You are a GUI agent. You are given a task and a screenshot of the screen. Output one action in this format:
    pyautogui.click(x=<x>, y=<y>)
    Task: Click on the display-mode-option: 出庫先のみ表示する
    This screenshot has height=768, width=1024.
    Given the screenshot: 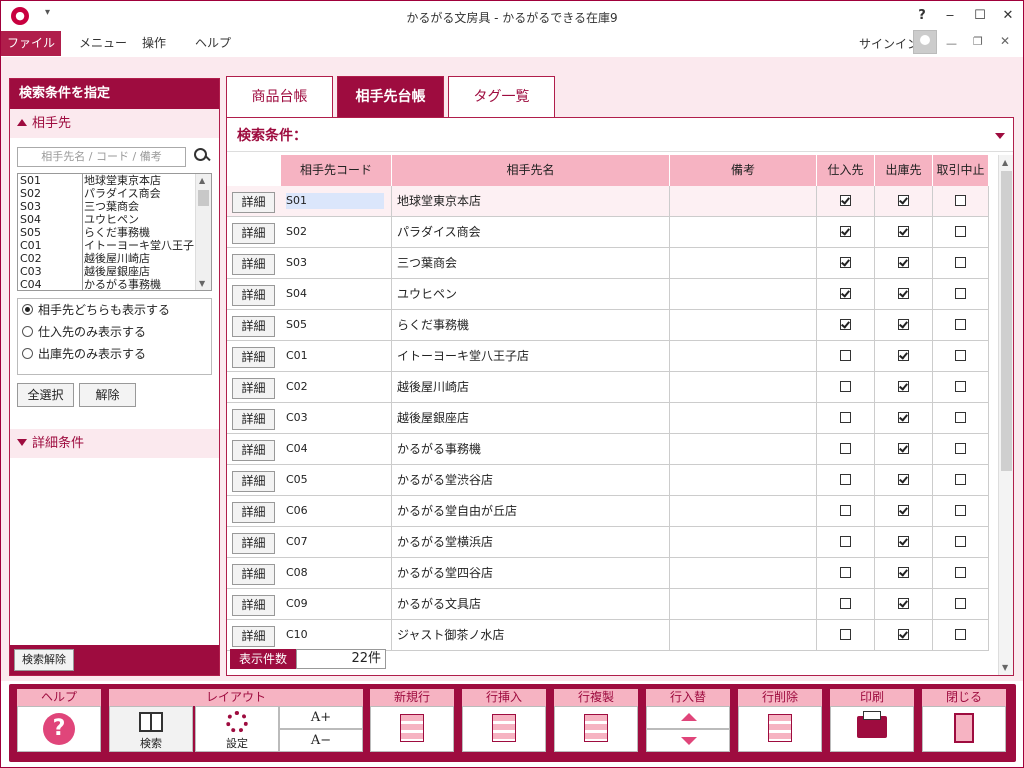 What is the action you would take?
    pyautogui.click(x=114, y=354)
    